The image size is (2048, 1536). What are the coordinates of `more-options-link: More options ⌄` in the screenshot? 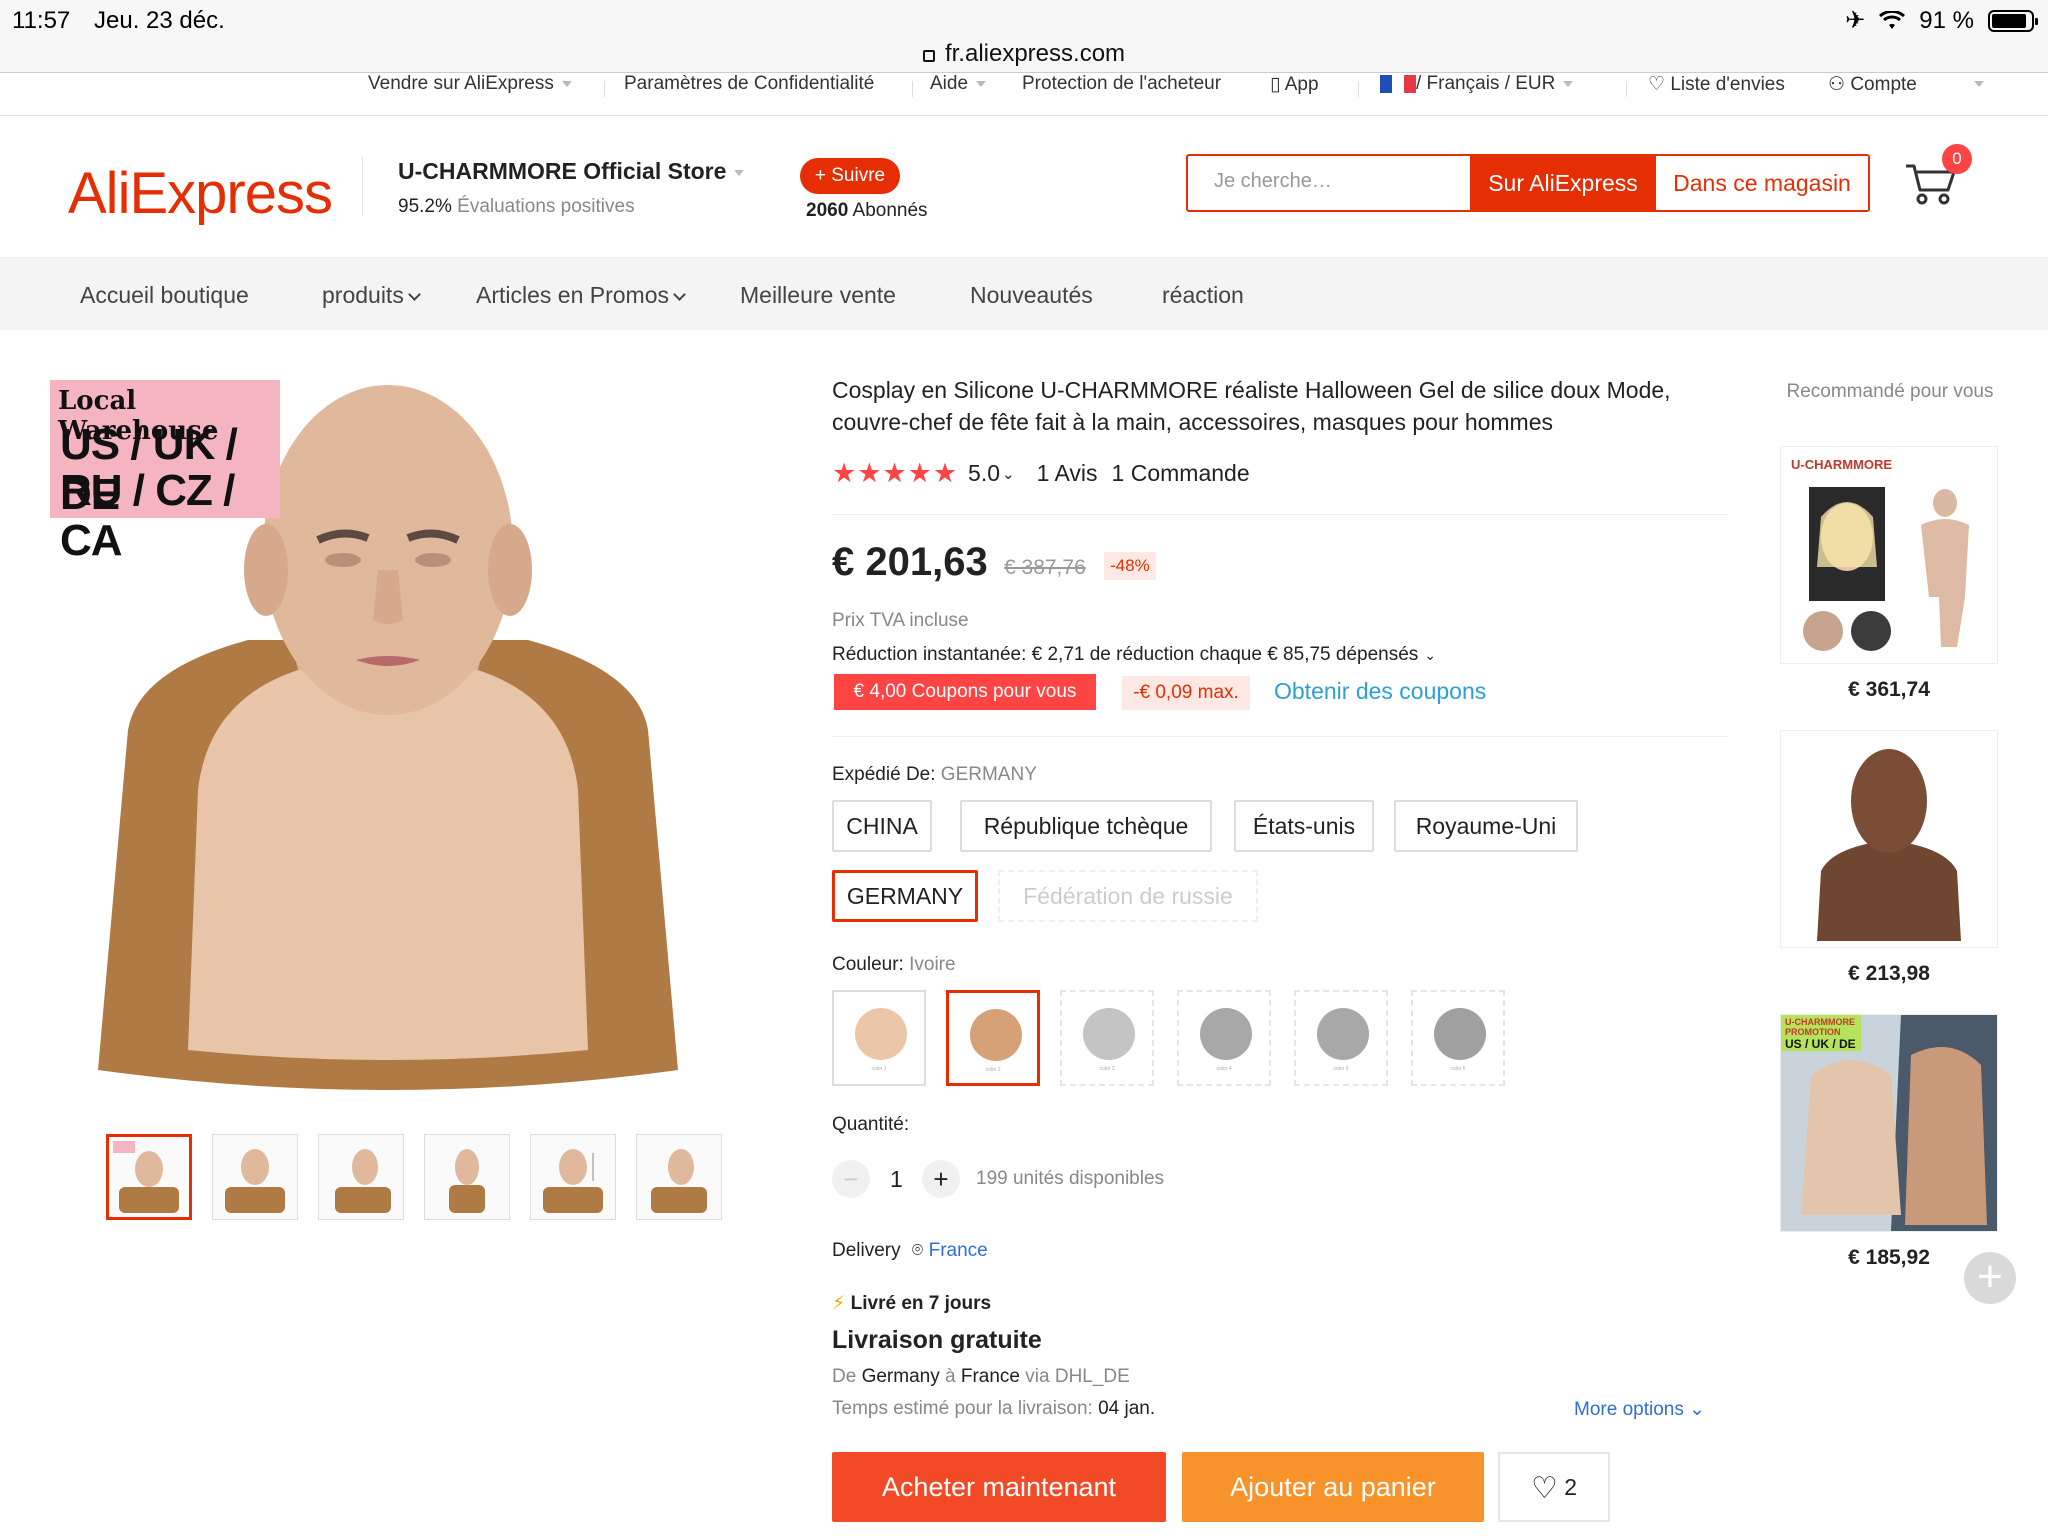 It's located at (1639, 1409).